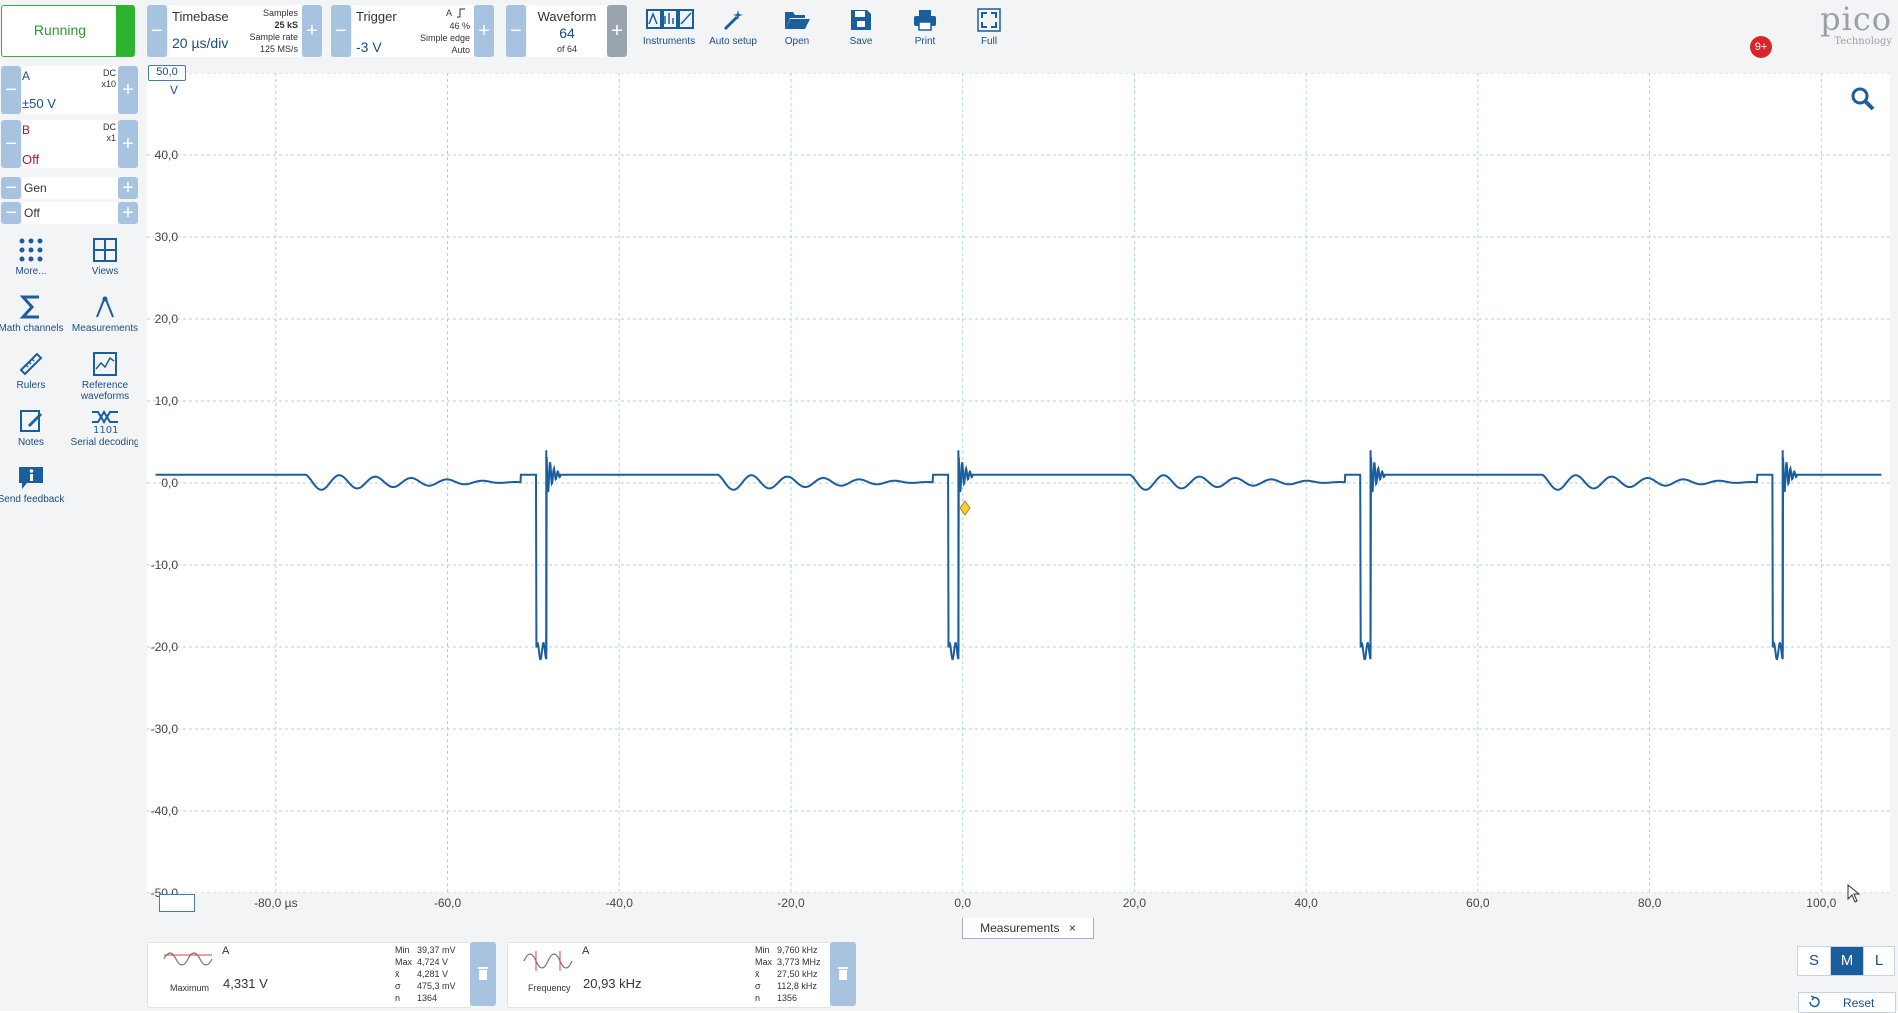 The image size is (1898, 1013). Describe the element at coordinates (128, 90) in the screenshot. I see `channel-a-range-increase: +` at that location.